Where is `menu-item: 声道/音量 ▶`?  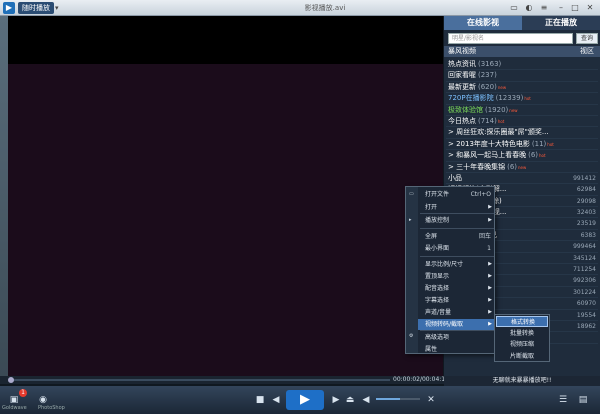 menu-item: 声道/音量 ▶ is located at coordinates (456, 312).